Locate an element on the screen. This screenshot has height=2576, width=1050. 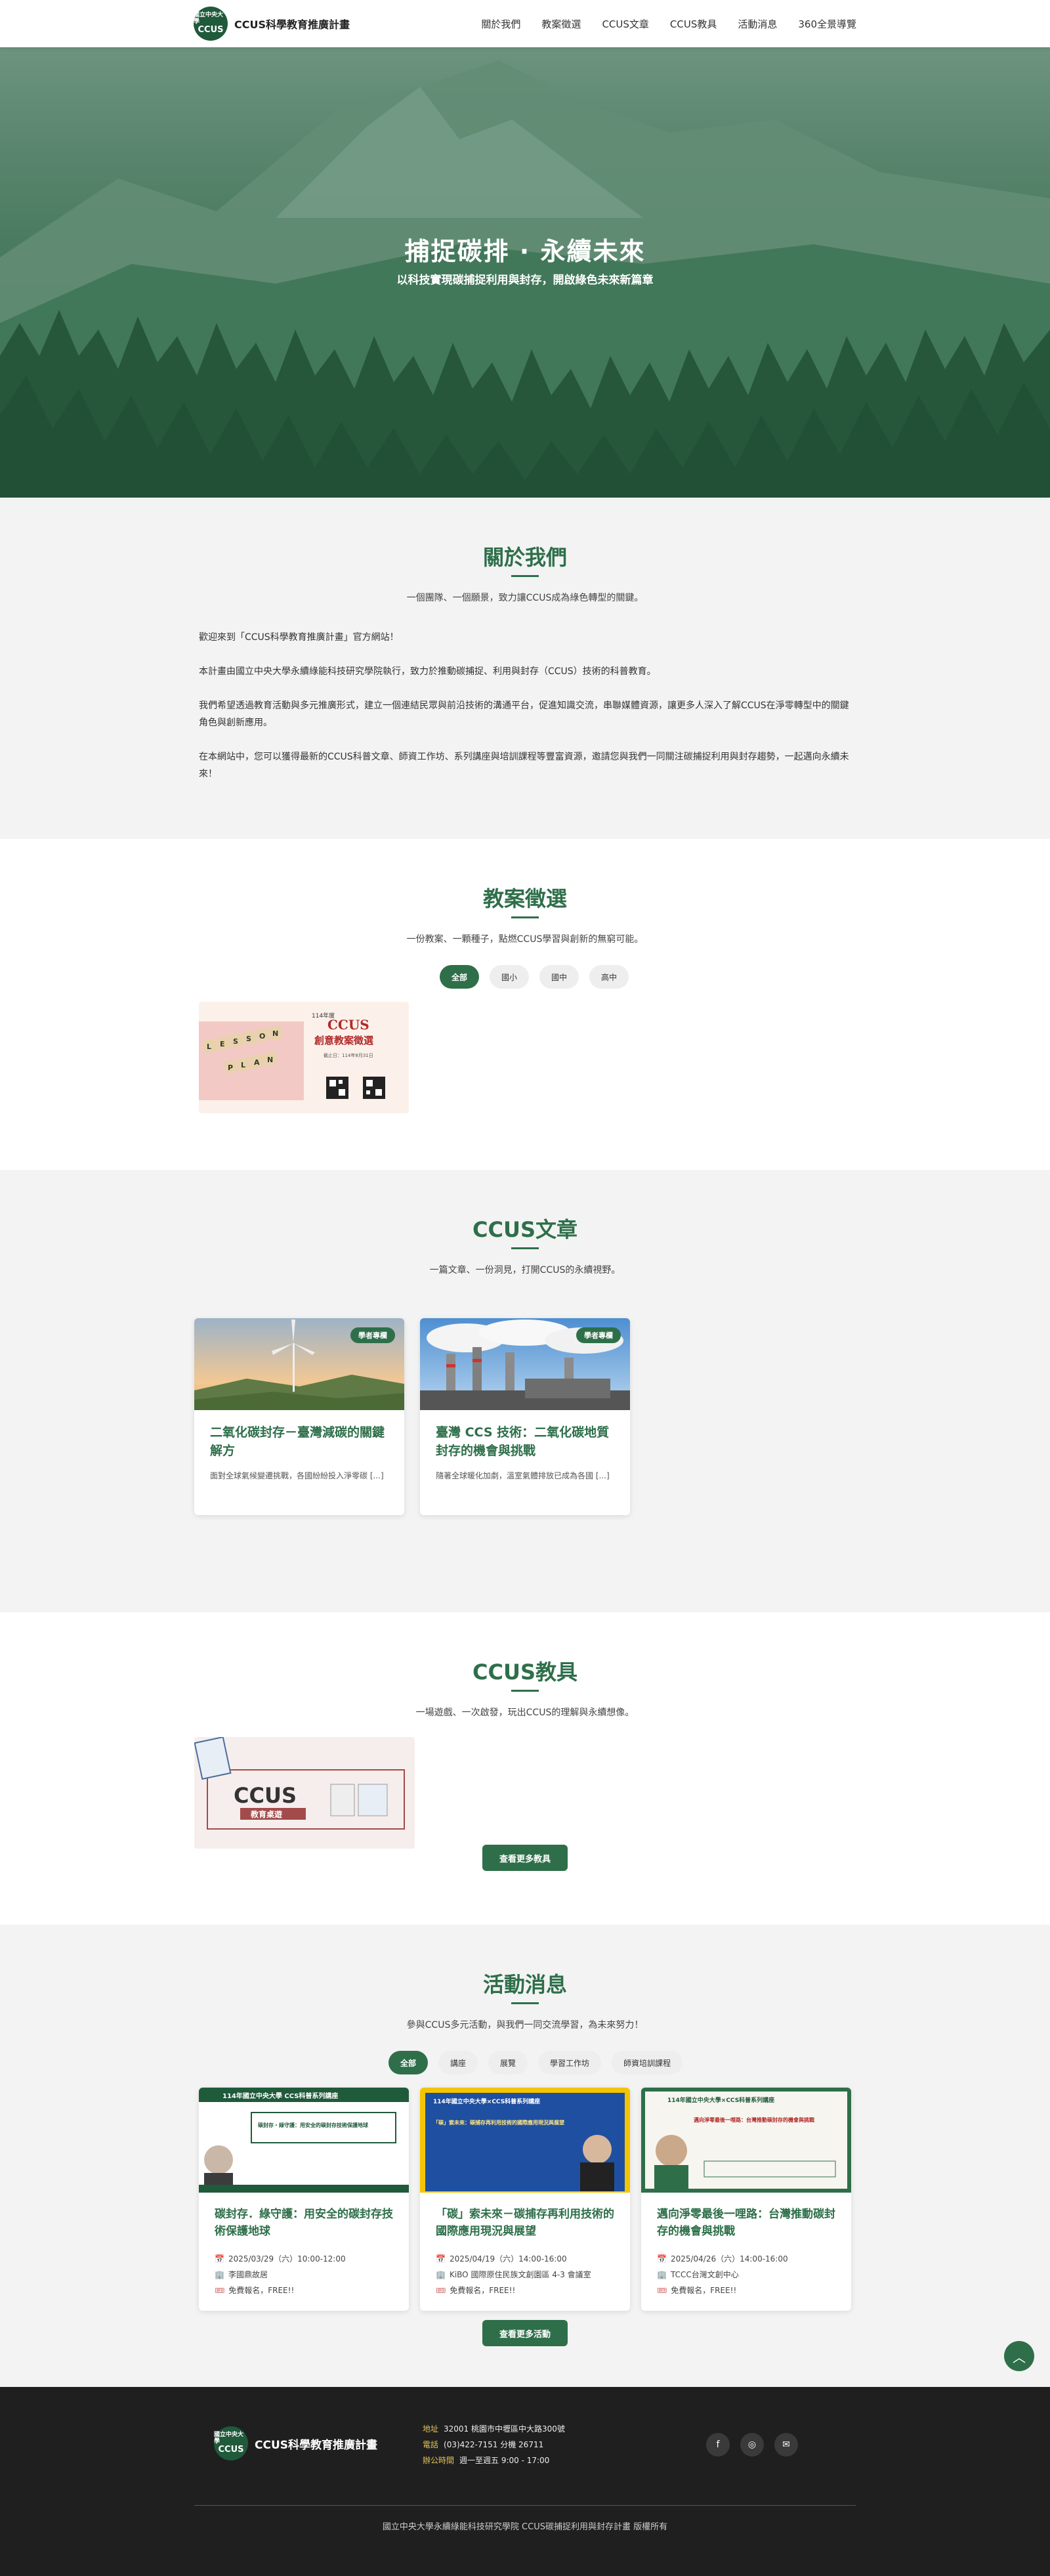
kit-card: CCUS 教育桌遊 is located at coordinates (304, 1793).